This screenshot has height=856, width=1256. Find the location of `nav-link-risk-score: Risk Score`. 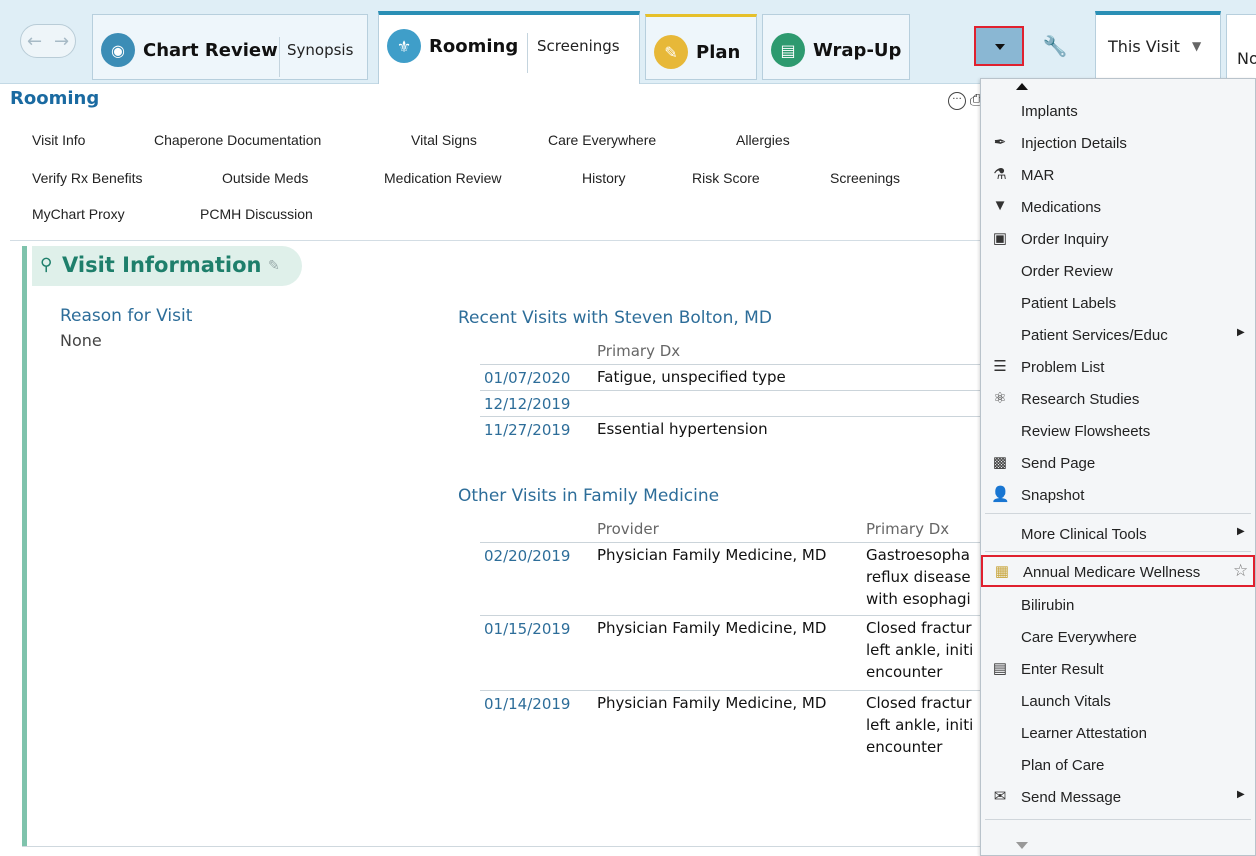

nav-link-risk-score: Risk Score is located at coordinates (726, 178).